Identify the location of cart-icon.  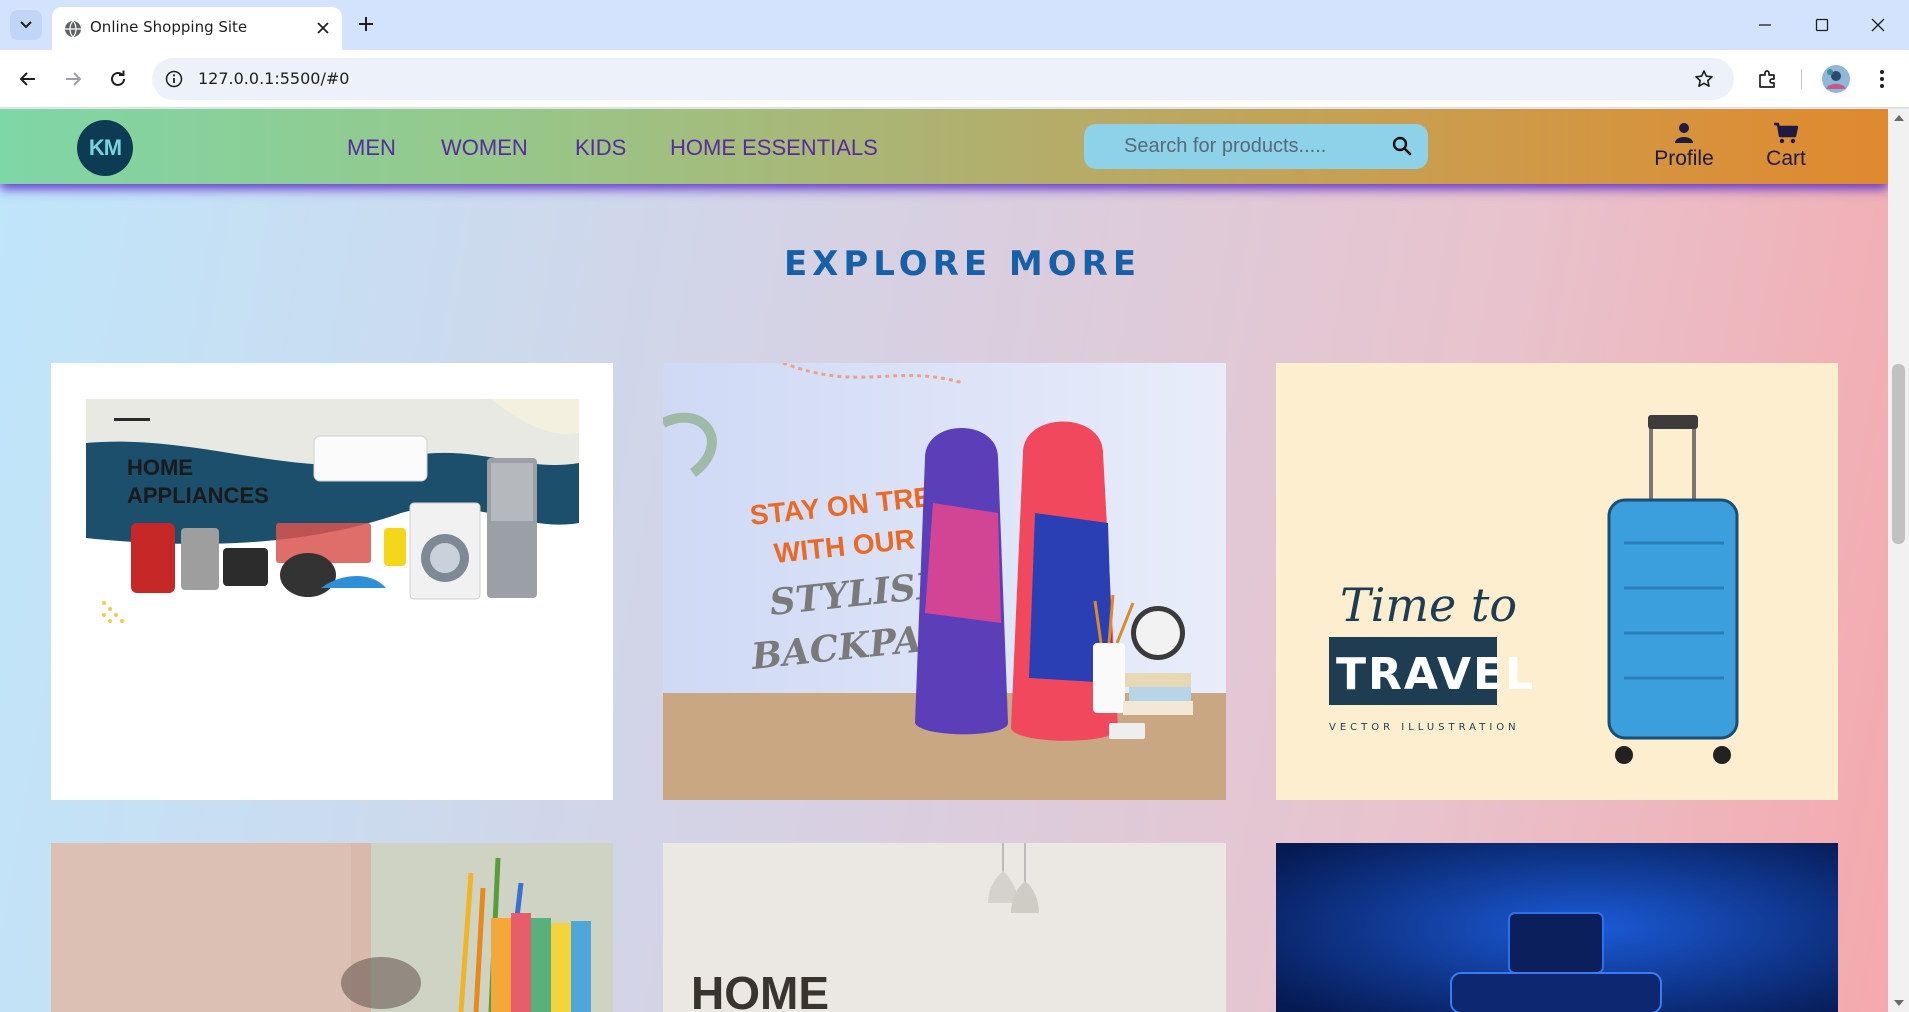
(1786, 133).